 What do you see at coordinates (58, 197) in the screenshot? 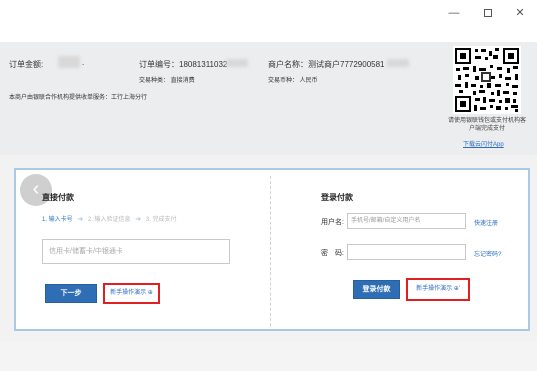
I see `direct-pay-title: 直接付款` at bounding box center [58, 197].